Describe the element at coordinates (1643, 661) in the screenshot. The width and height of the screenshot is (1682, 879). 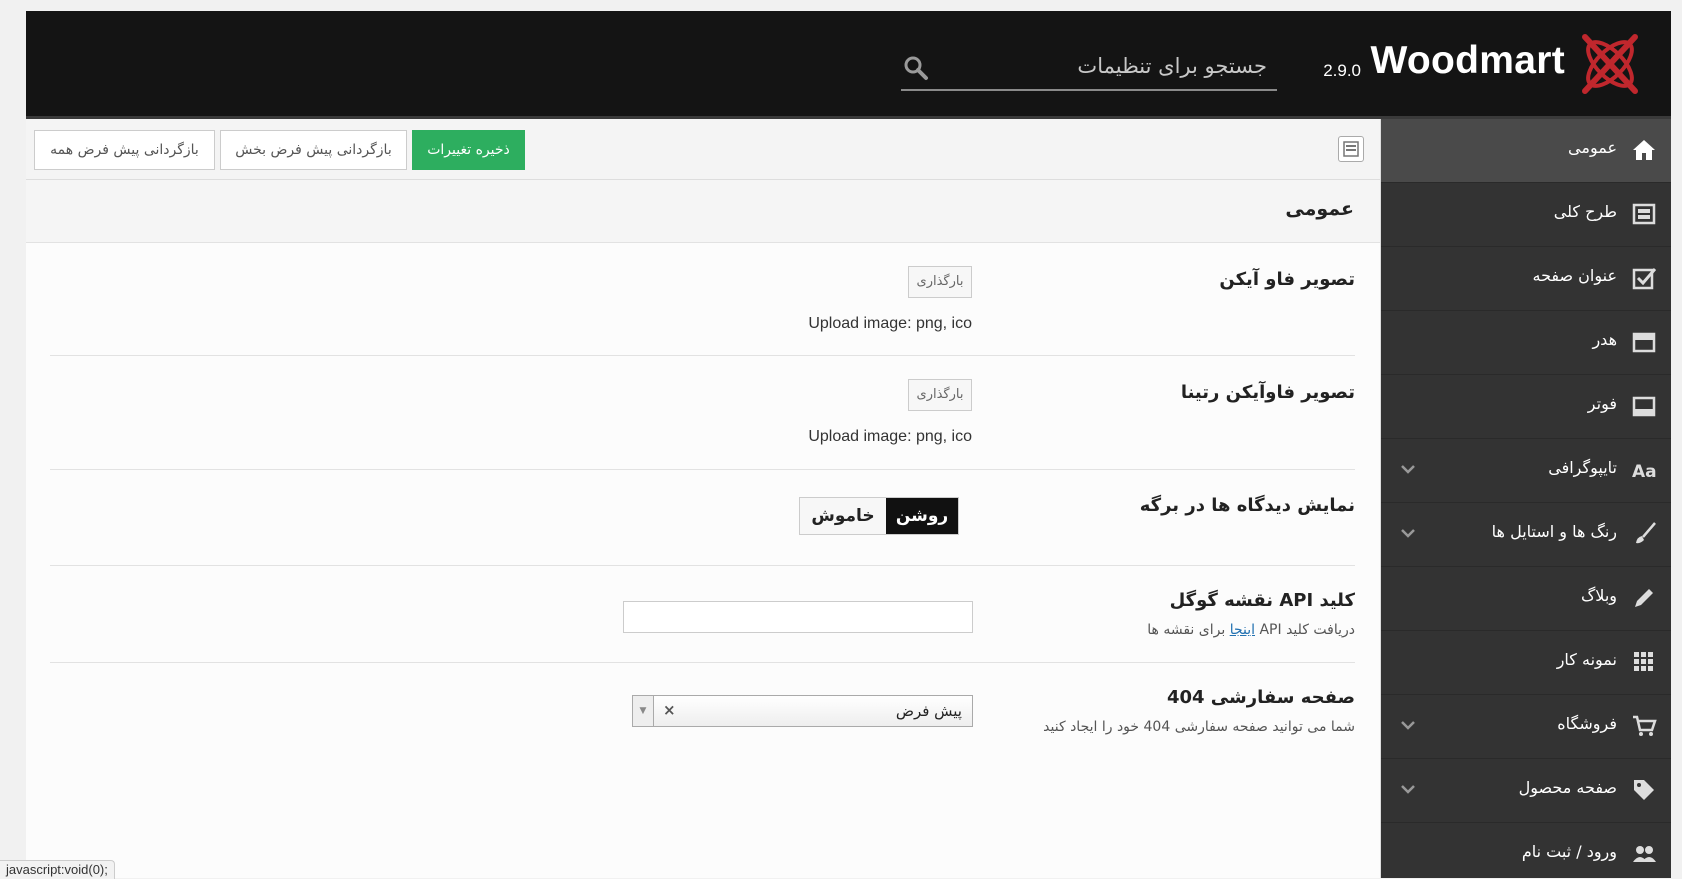
I see `grid-icon` at that location.